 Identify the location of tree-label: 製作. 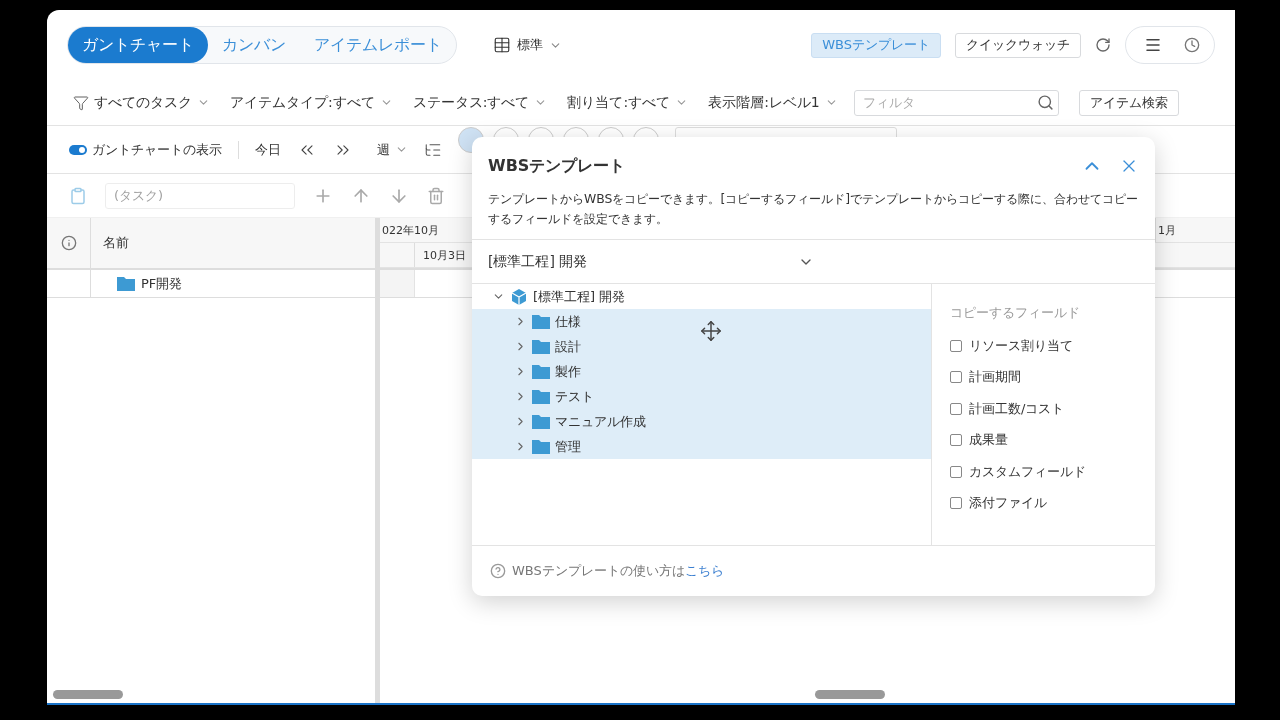
(568, 371).